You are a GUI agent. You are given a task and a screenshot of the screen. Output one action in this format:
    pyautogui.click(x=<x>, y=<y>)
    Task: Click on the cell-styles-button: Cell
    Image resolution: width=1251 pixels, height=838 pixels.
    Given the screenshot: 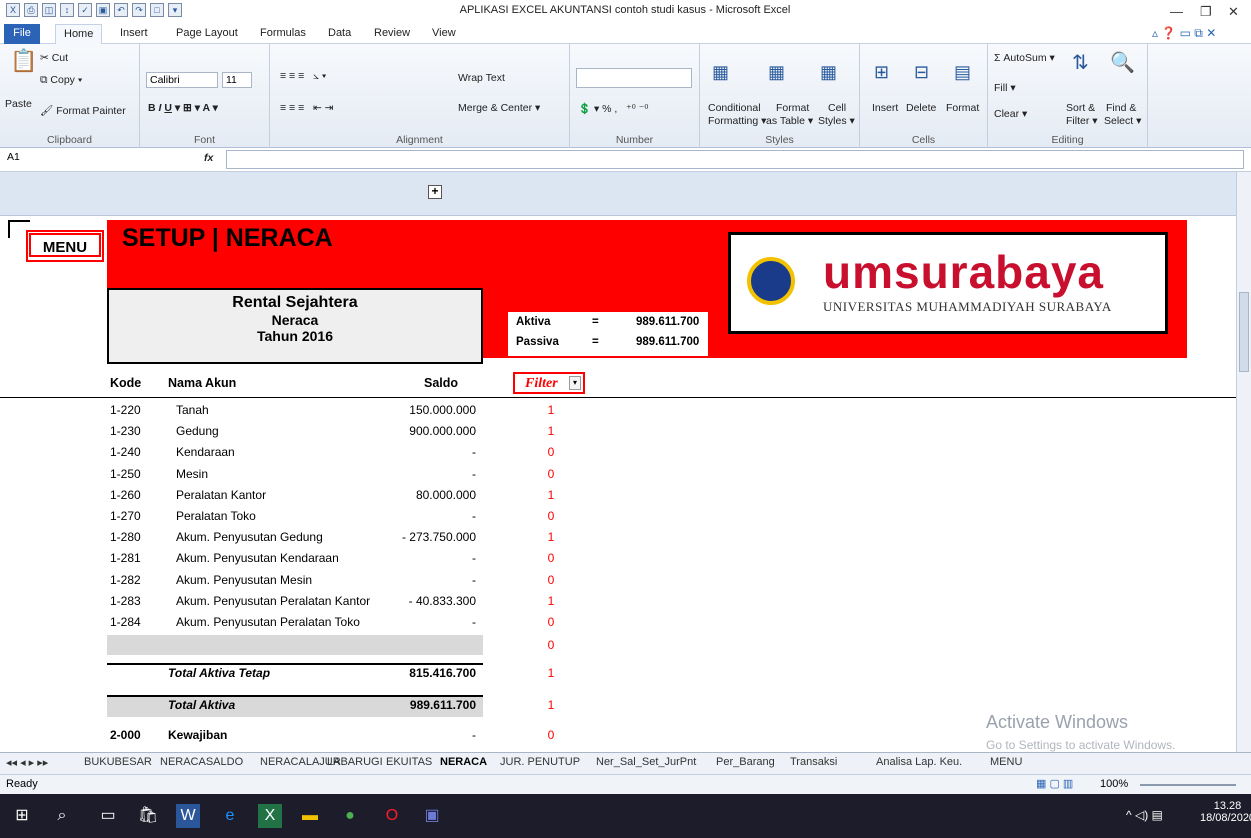 What is the action you would take?
    pyautogui.click(x=837, y=108)
    